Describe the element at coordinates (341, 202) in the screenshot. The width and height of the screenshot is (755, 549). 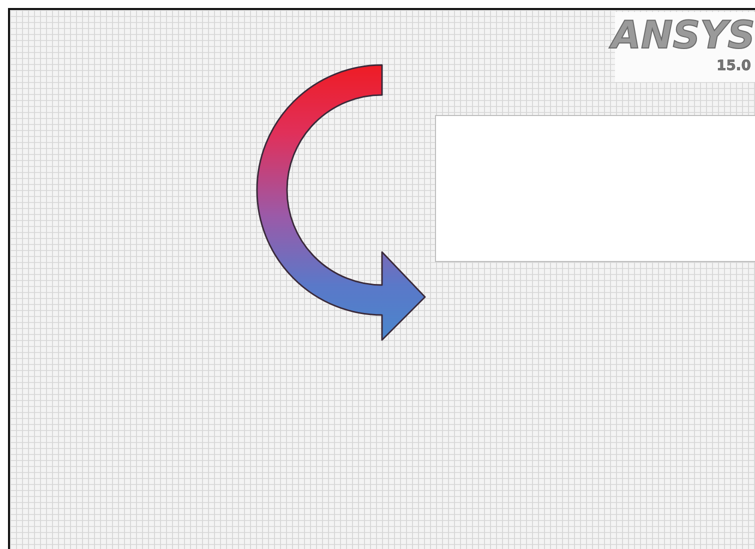
I see `curved-arrow-icon` at that location.